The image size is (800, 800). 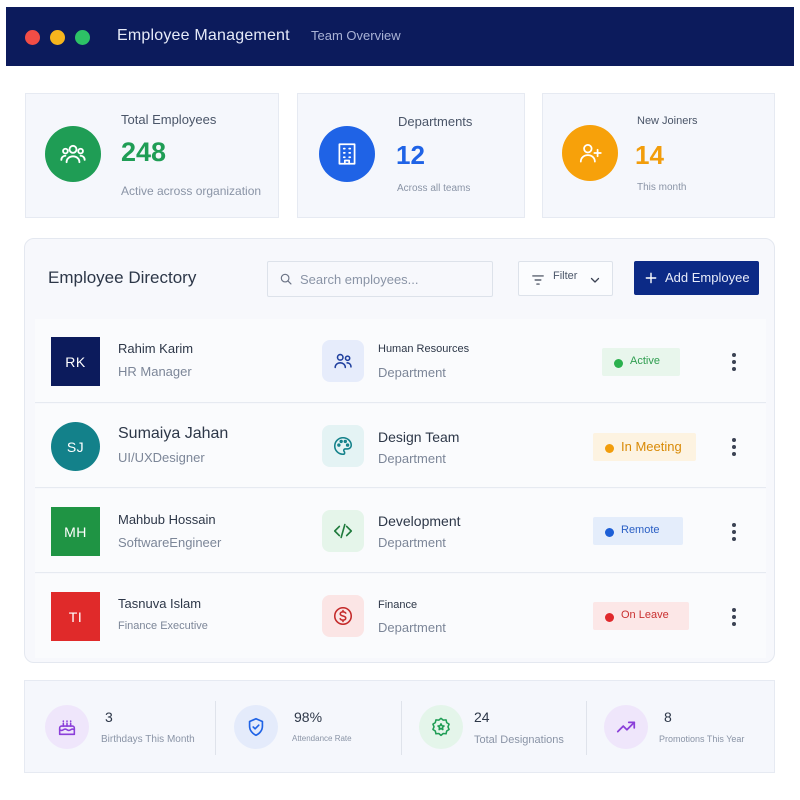 I want to click on employee-name: Mahbub Hossain, so click(x=167, y=519).